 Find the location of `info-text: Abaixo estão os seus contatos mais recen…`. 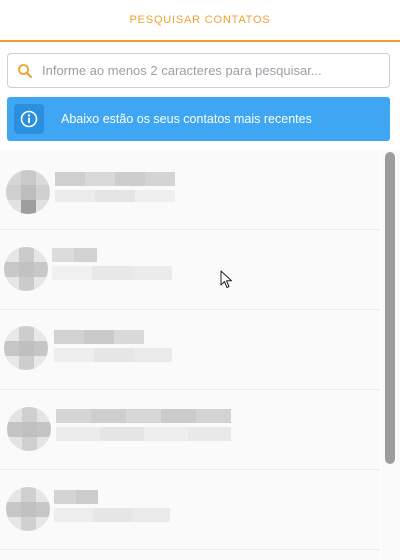

info-text: Abaixo estão os seus contatos mais recen… is located at coordinates (186, 119).